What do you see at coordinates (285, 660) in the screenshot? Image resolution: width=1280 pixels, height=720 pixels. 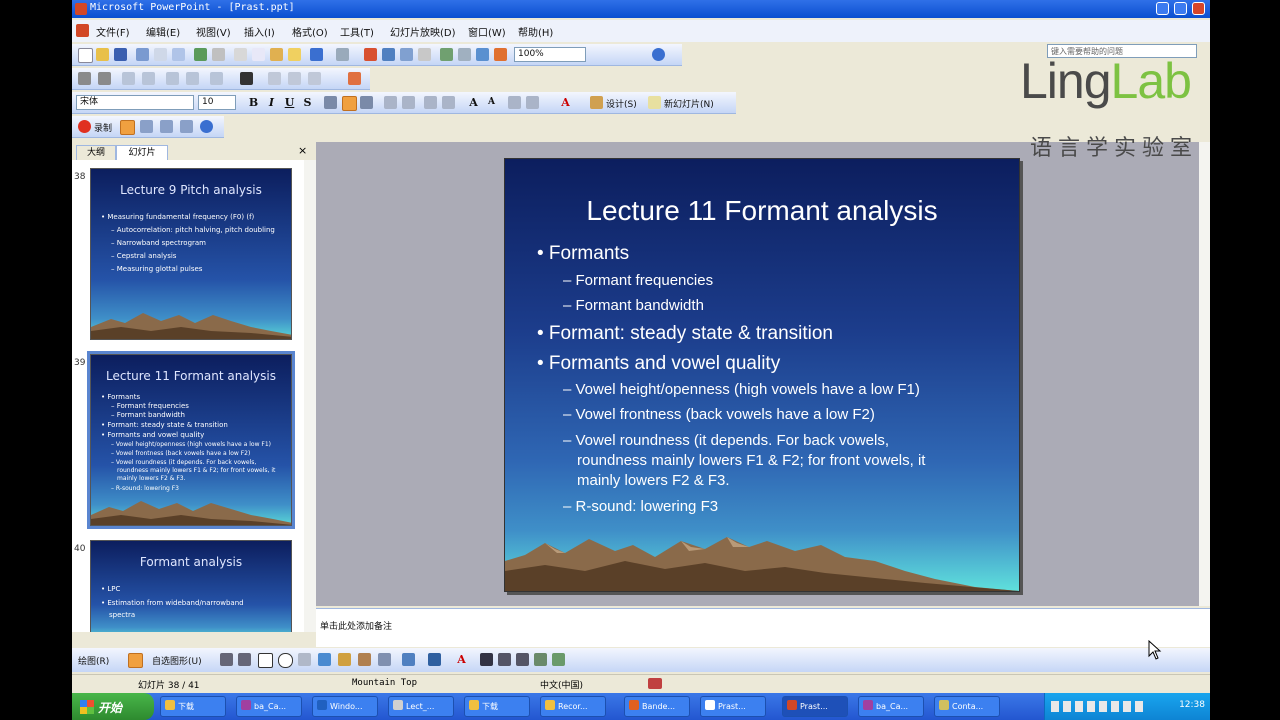 I see `oval-icon` at bounding box center [285, 660].